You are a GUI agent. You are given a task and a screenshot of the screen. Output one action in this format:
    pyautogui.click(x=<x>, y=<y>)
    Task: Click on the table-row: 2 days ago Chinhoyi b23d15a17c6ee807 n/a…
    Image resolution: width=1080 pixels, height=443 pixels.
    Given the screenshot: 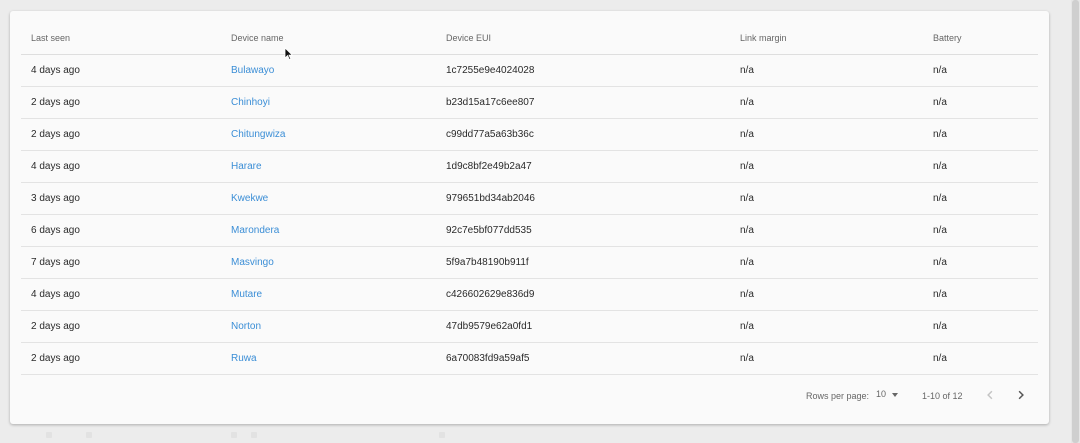 What is the action you would take?
    pyautogui.click(x=529, y=102)
    